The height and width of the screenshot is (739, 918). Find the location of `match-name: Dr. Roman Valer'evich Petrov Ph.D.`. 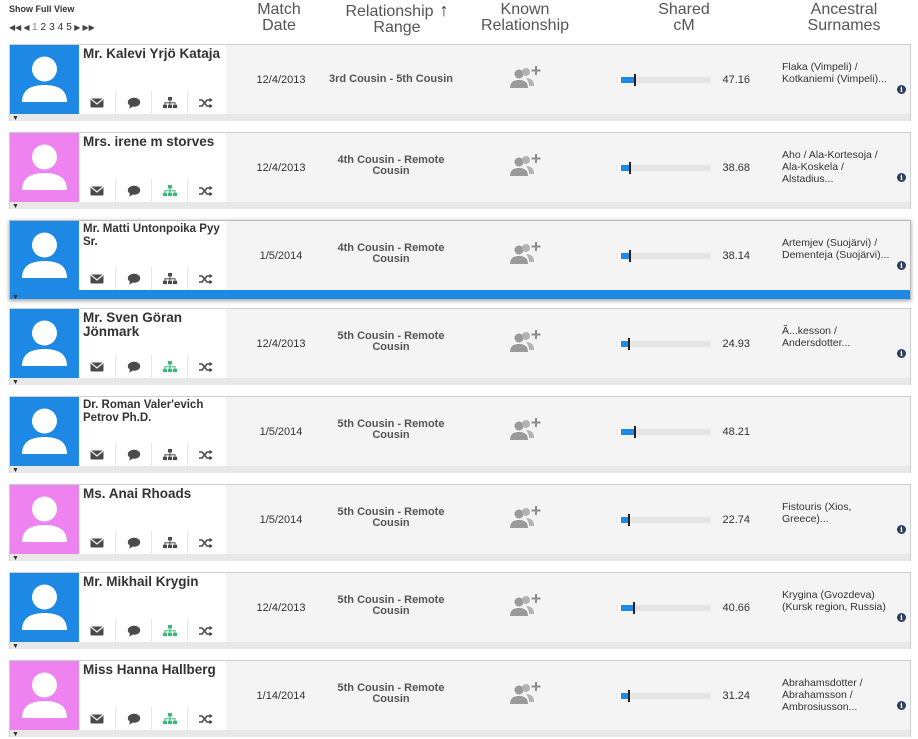

match-name: Dr. Roman Valer'evich Petrov Ph.D. is located at coordinates (153, 411).